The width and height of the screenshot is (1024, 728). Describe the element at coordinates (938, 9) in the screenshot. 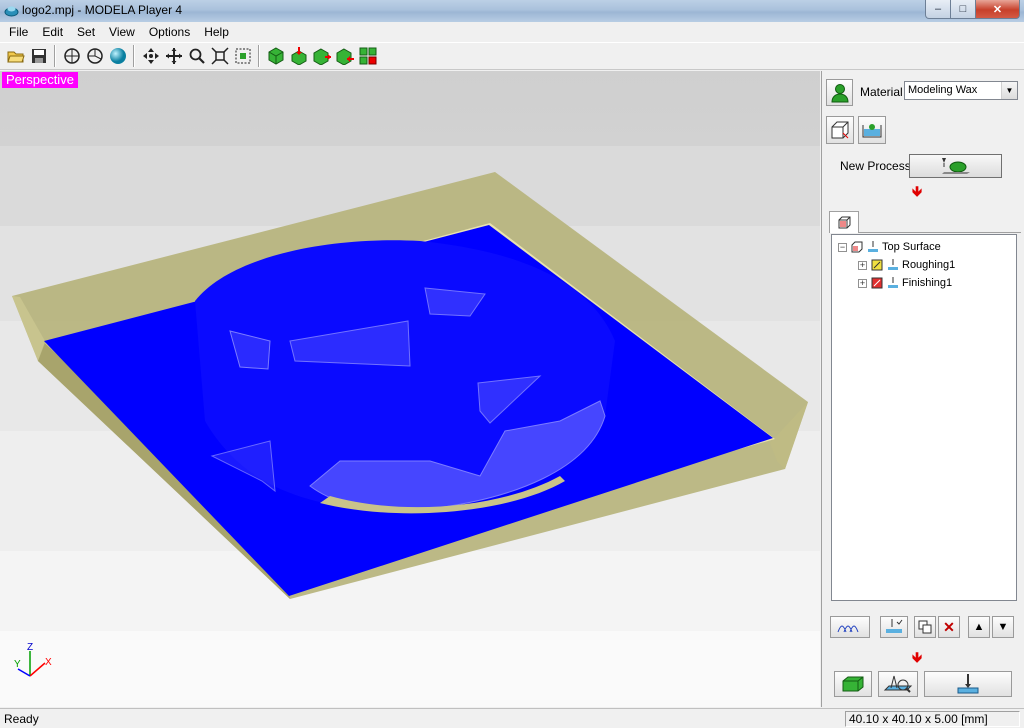

I see `minimize-button: ‒` at that location.